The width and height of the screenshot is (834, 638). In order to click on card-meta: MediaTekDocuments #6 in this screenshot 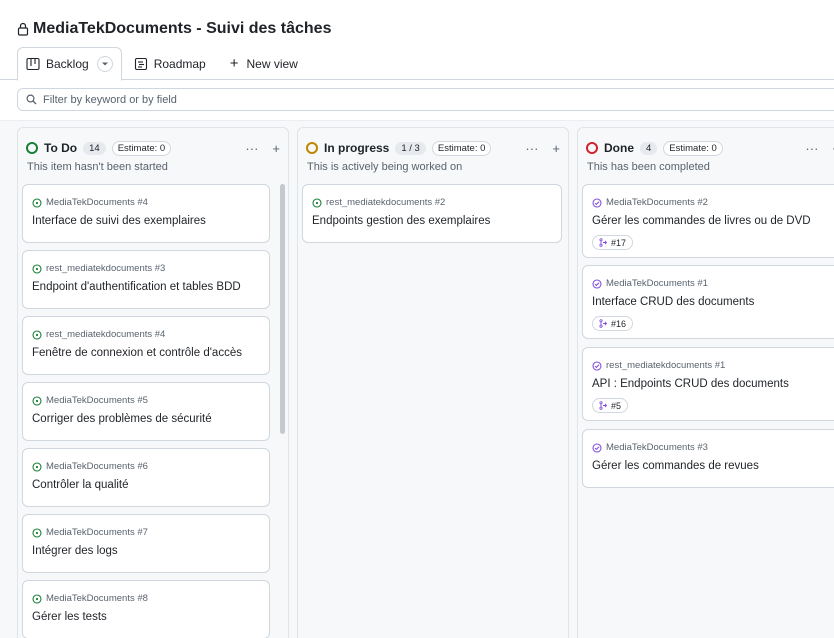, I will do `click(90, 466)`.